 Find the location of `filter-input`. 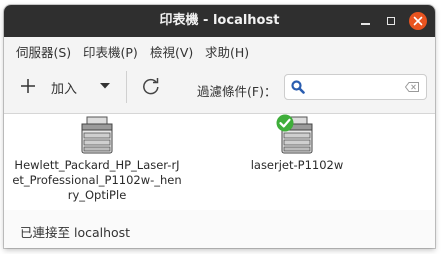

filter-input is located at coordinates (356, 87).